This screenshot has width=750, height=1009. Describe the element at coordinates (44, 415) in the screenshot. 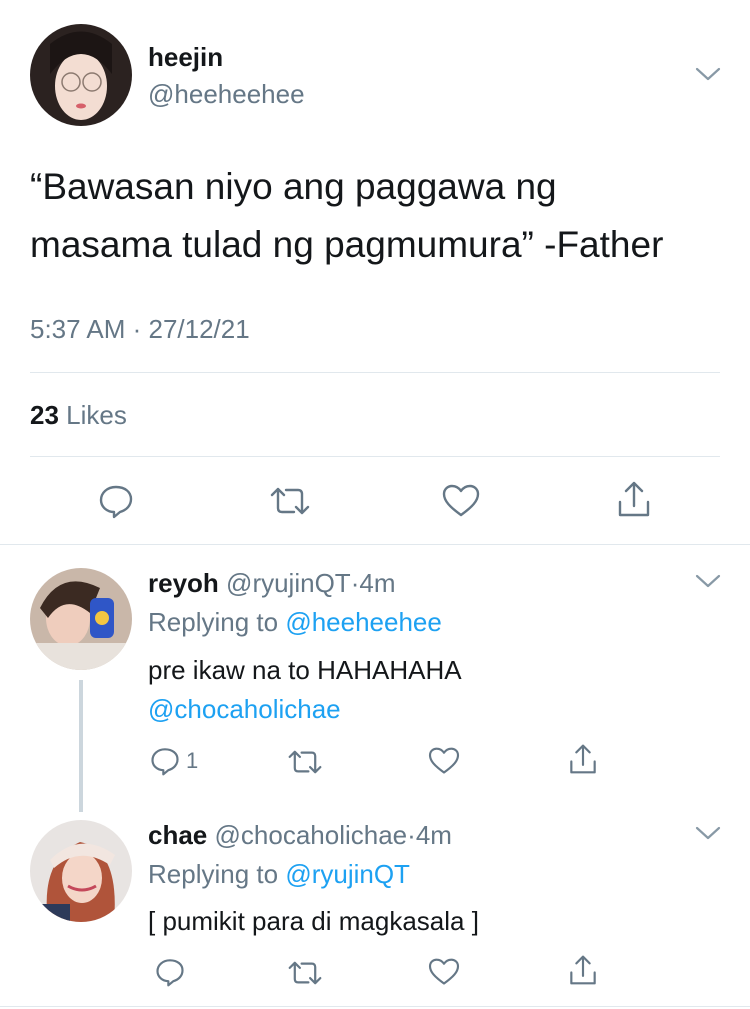

I see `likes-count: 23` at that location.